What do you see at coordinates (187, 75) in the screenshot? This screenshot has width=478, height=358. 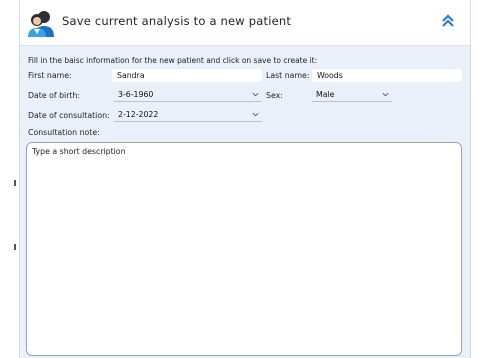 I see `first-name-field: Sandra` at bounding box center [187, 75].